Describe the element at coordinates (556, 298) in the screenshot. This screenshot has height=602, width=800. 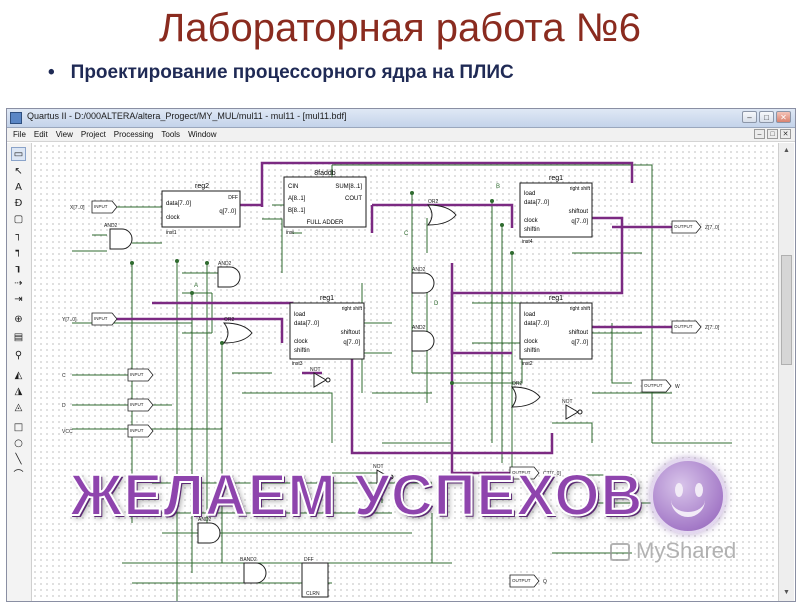
I see `reg1-right-name: reg1` at that location.